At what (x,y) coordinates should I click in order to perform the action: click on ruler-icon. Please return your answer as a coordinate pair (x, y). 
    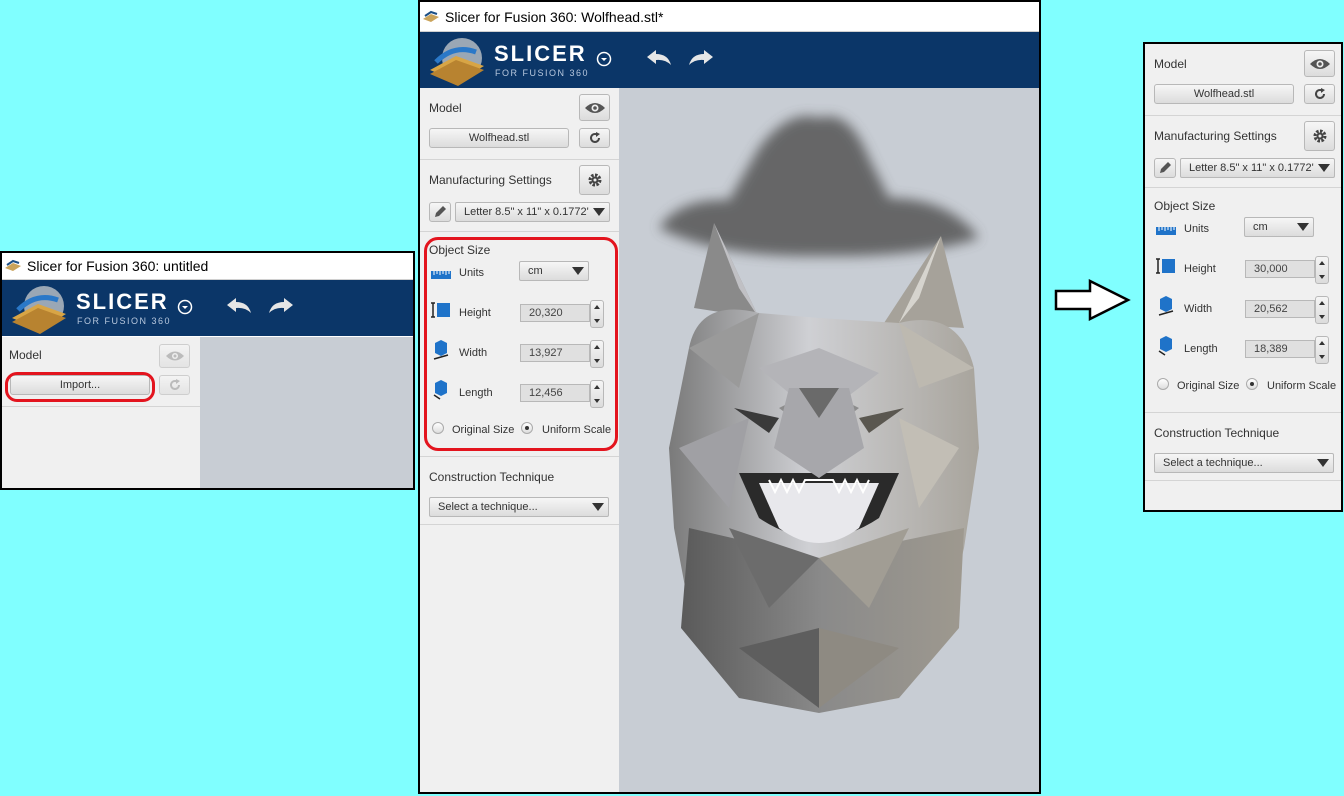
    Looking at the image, I should click on (1166, 231).